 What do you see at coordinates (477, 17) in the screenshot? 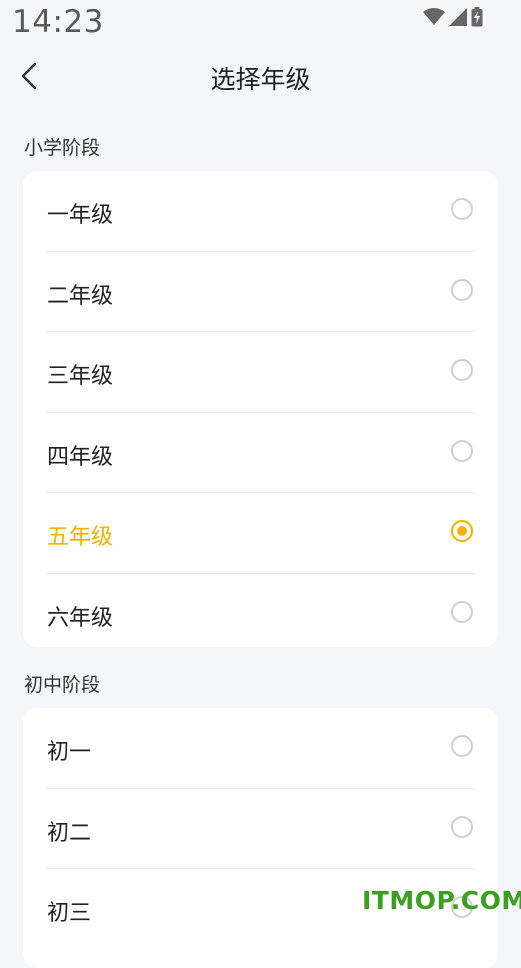
I see `battery-icon` at bounding box center [477, 17].